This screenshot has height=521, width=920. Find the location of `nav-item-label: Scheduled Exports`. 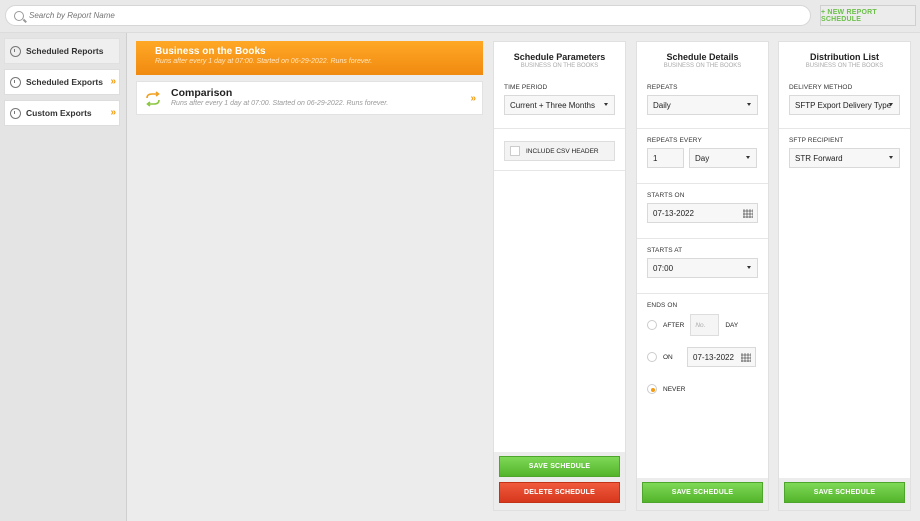

nav-item-label: Scheduled Exports is located at coordinates (64, 82).